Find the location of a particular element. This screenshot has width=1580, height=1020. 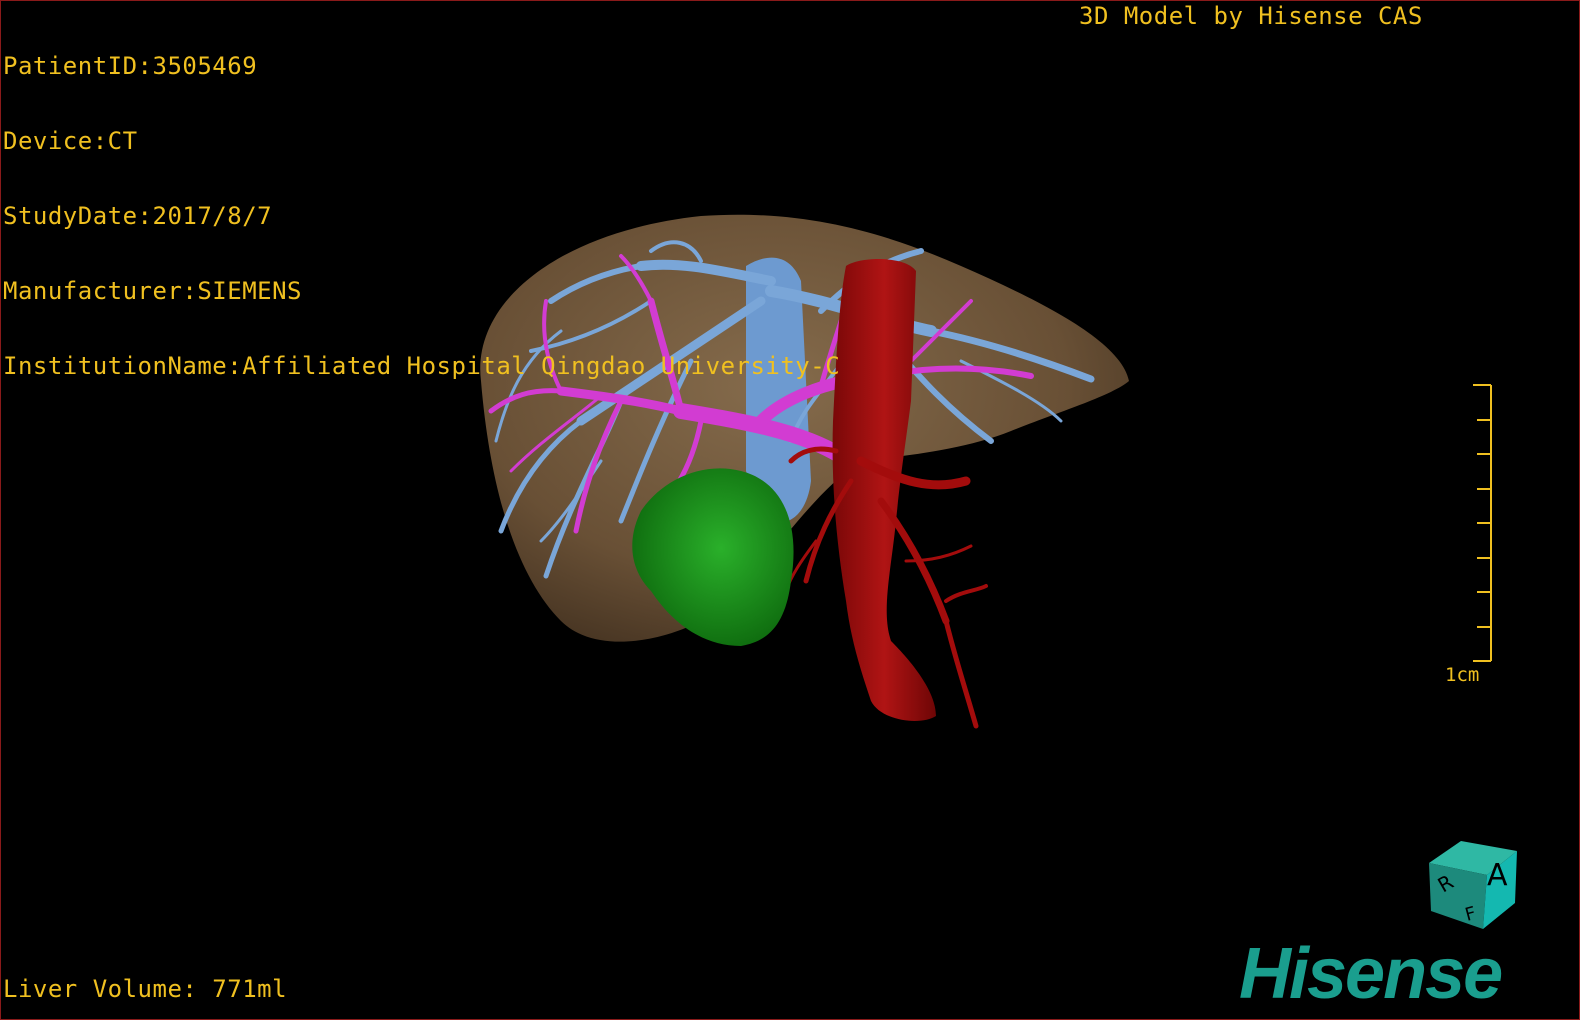

patient-id-text: PatientID:3505469 is located at coordinates (130, 66).